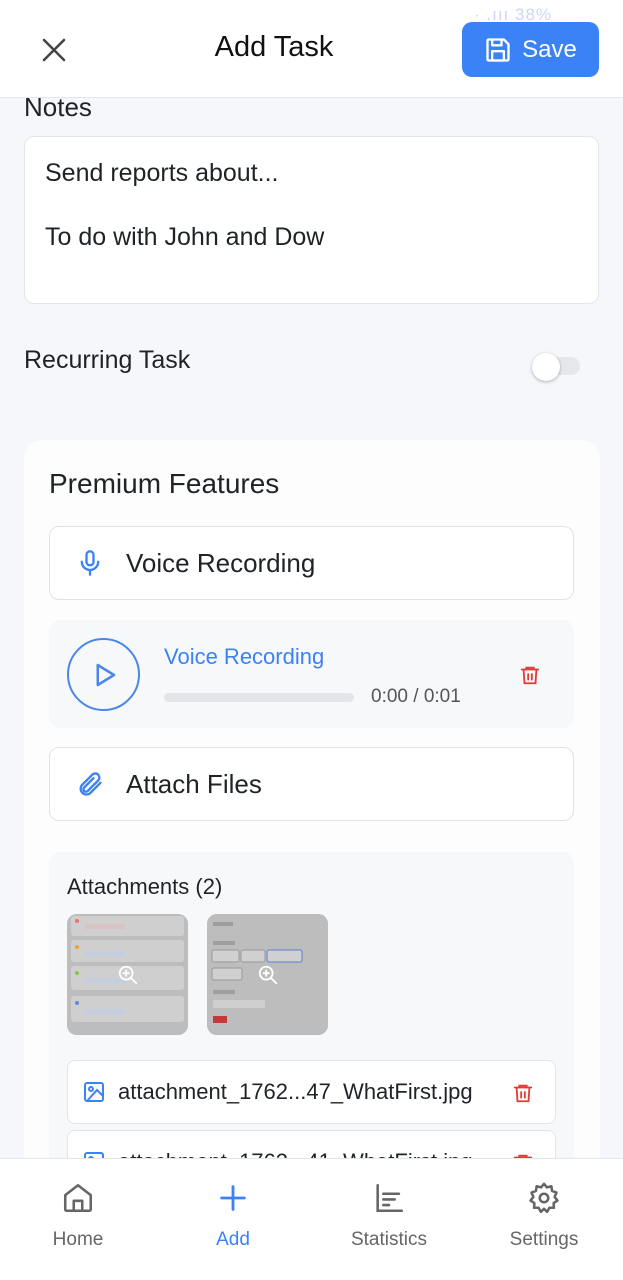  I want to click on bar-chart-icon, so click(390, 1198).